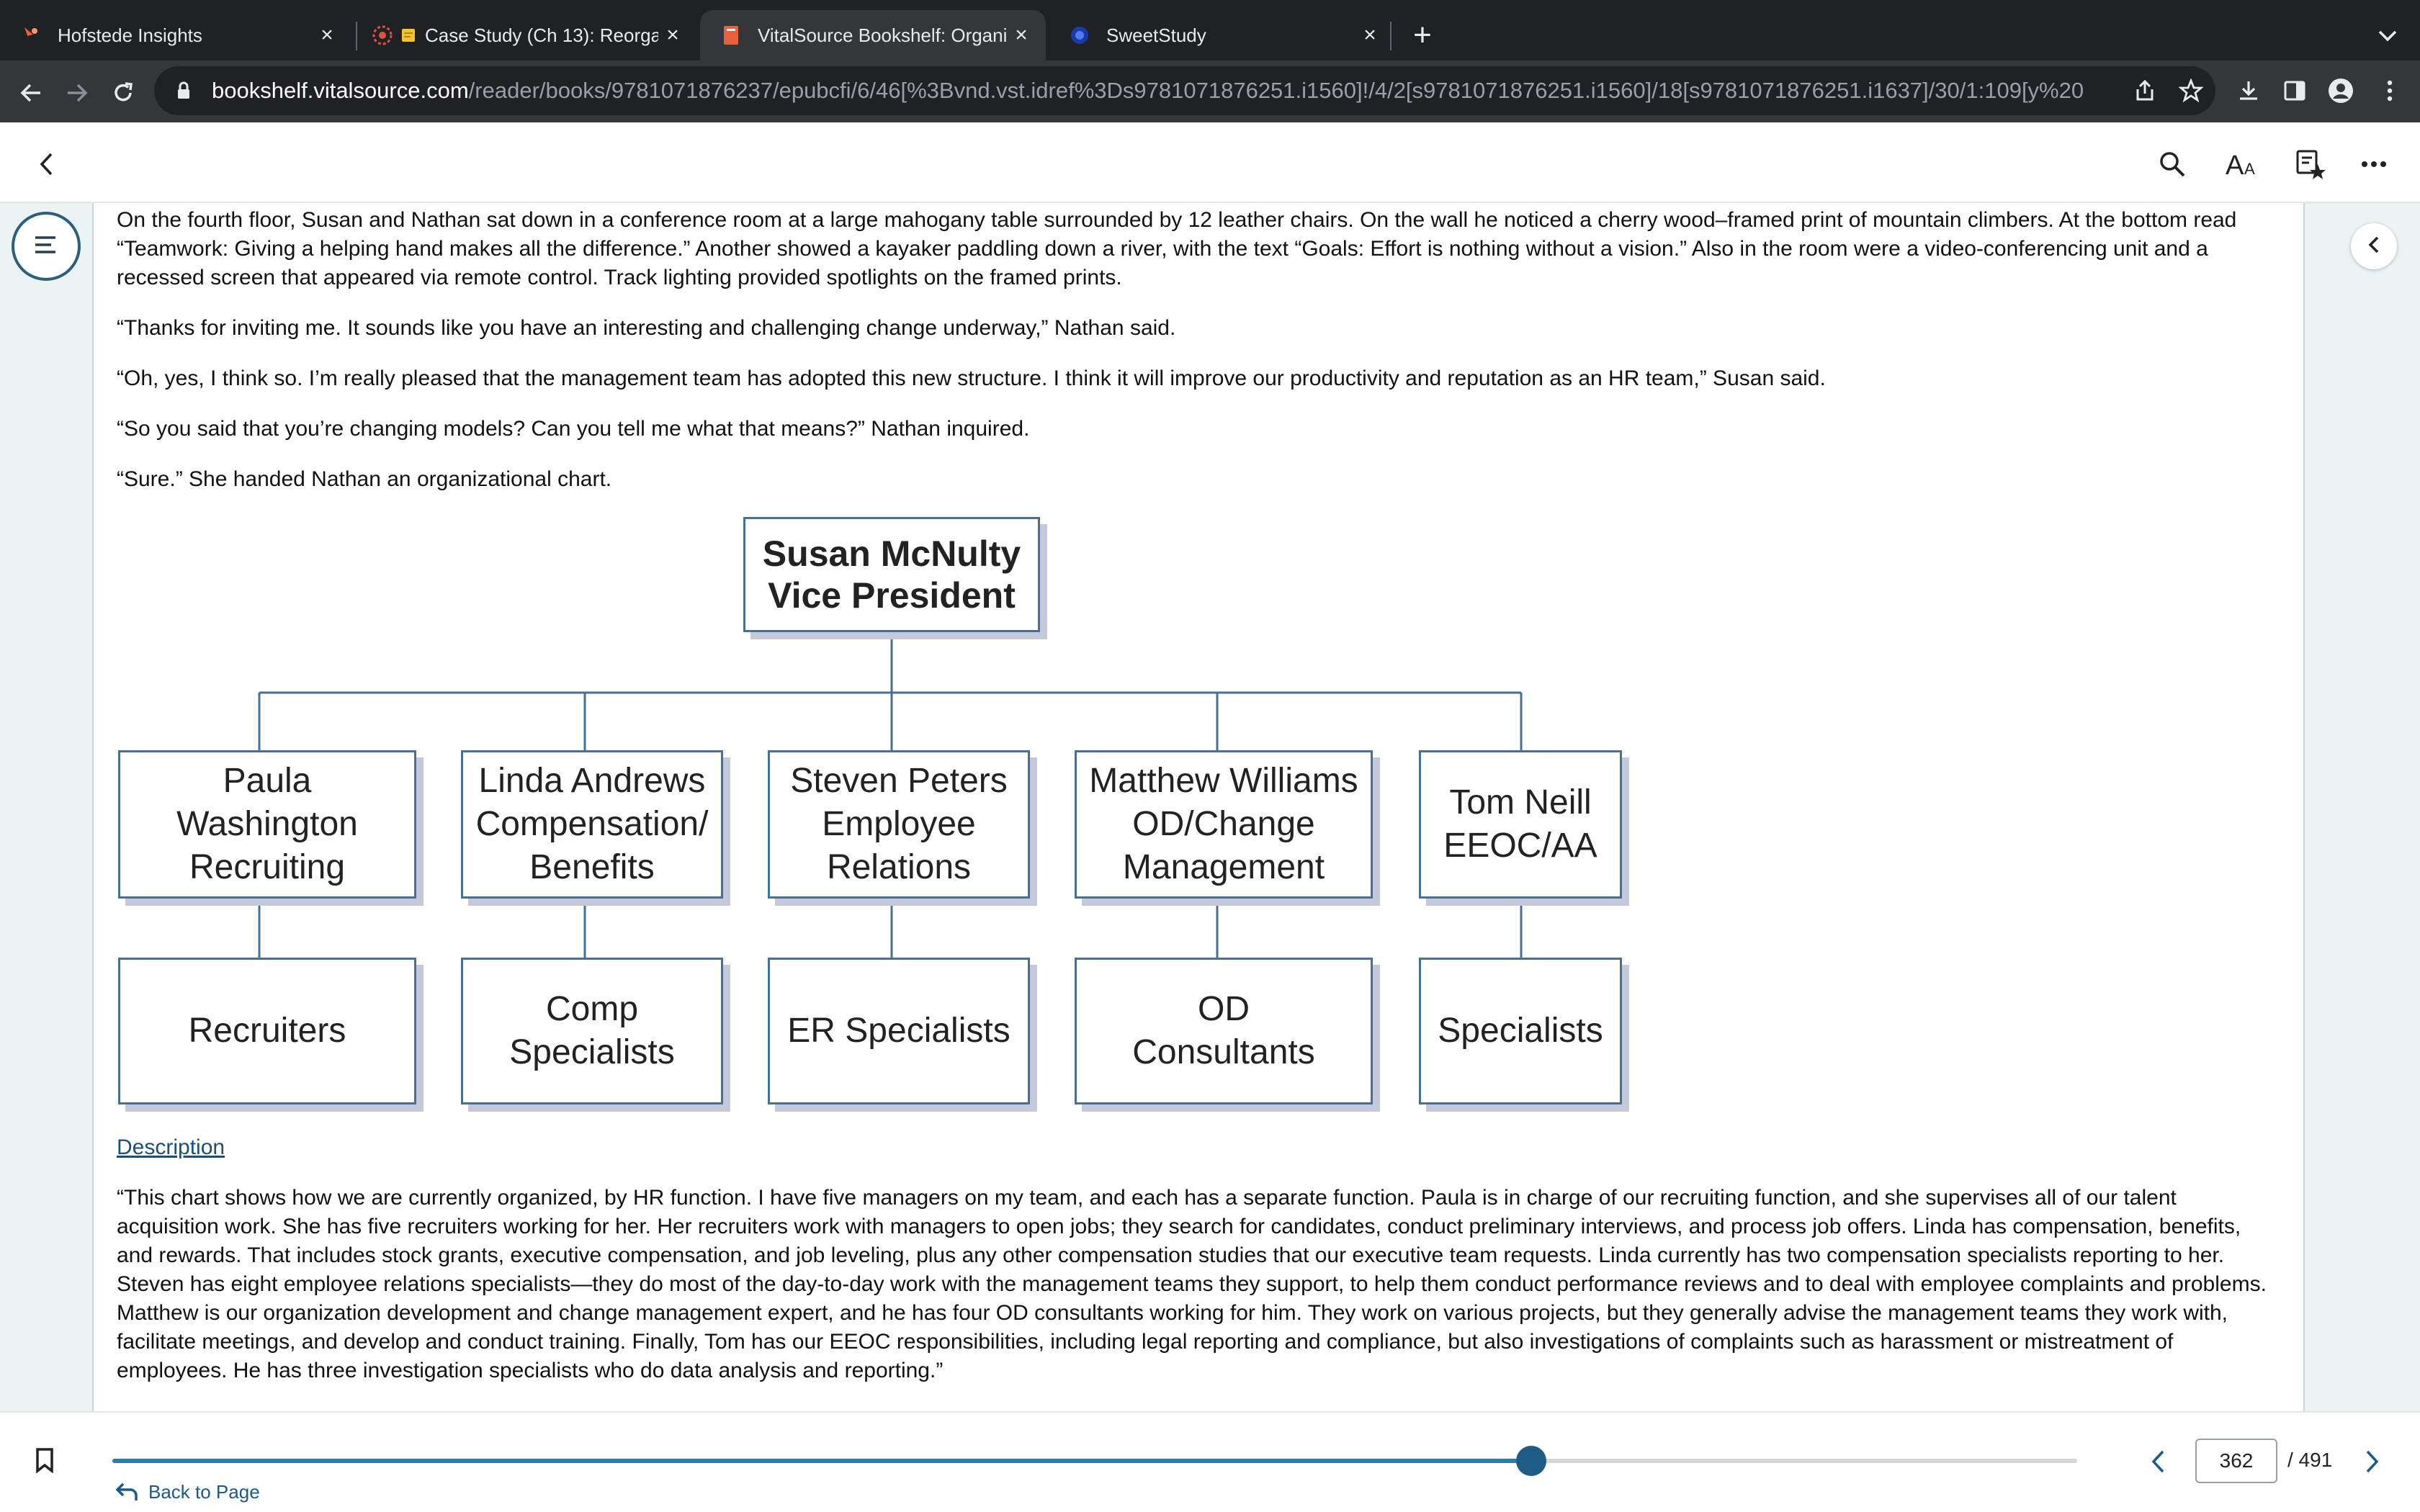 The height and width of the screenshot is (1512, 2420). I want to click on org-node-team: Recruiters, so click(267, 1031).